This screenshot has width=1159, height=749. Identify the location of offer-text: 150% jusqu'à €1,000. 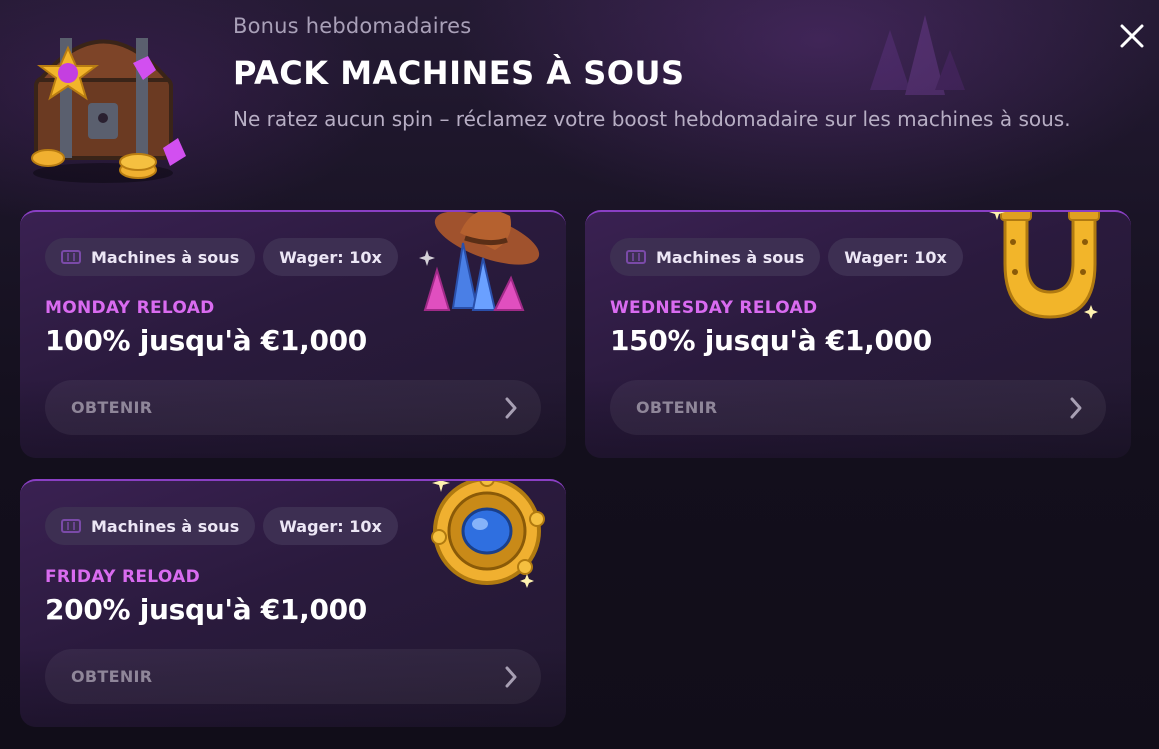
(771, 340).